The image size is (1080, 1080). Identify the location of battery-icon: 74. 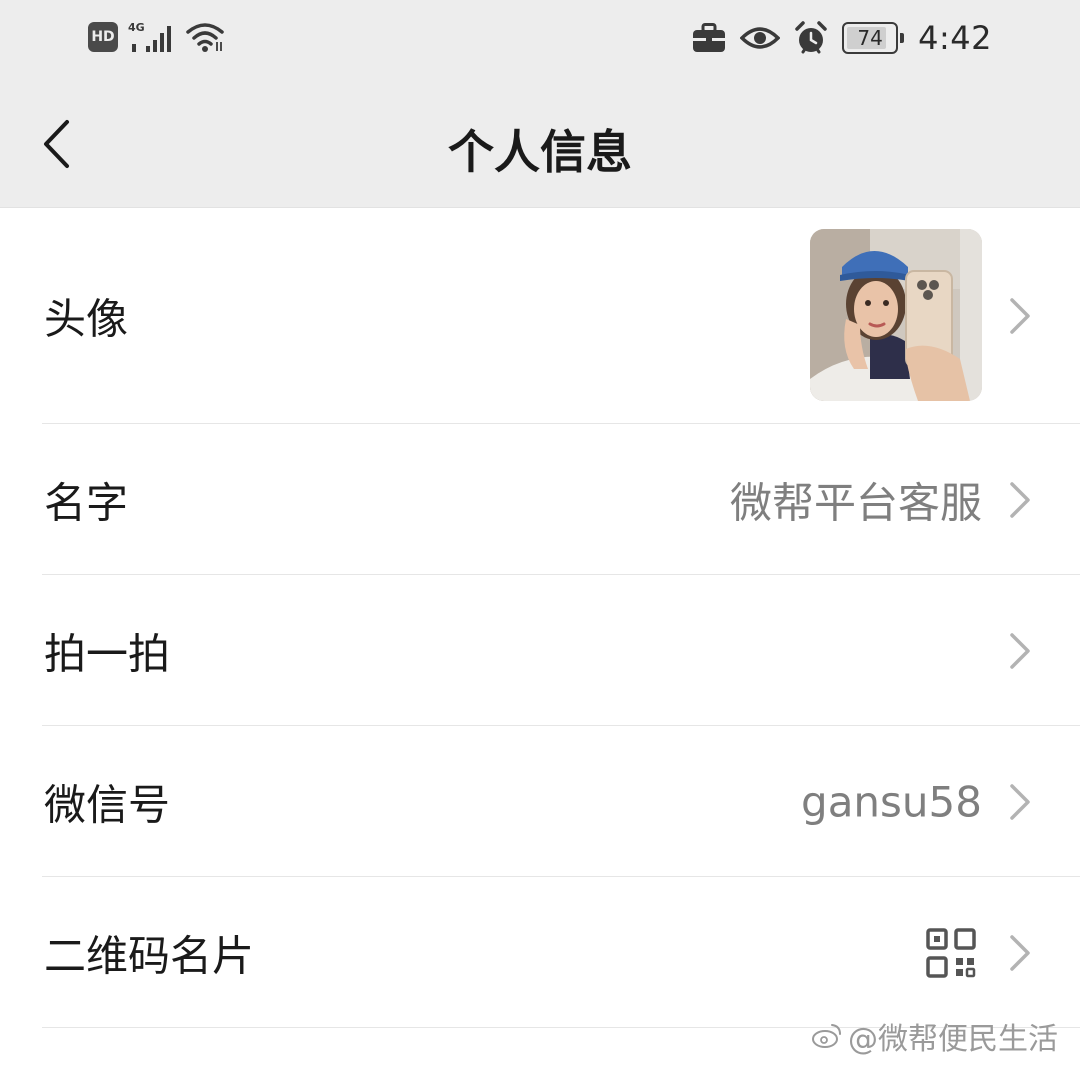
(873, 38).